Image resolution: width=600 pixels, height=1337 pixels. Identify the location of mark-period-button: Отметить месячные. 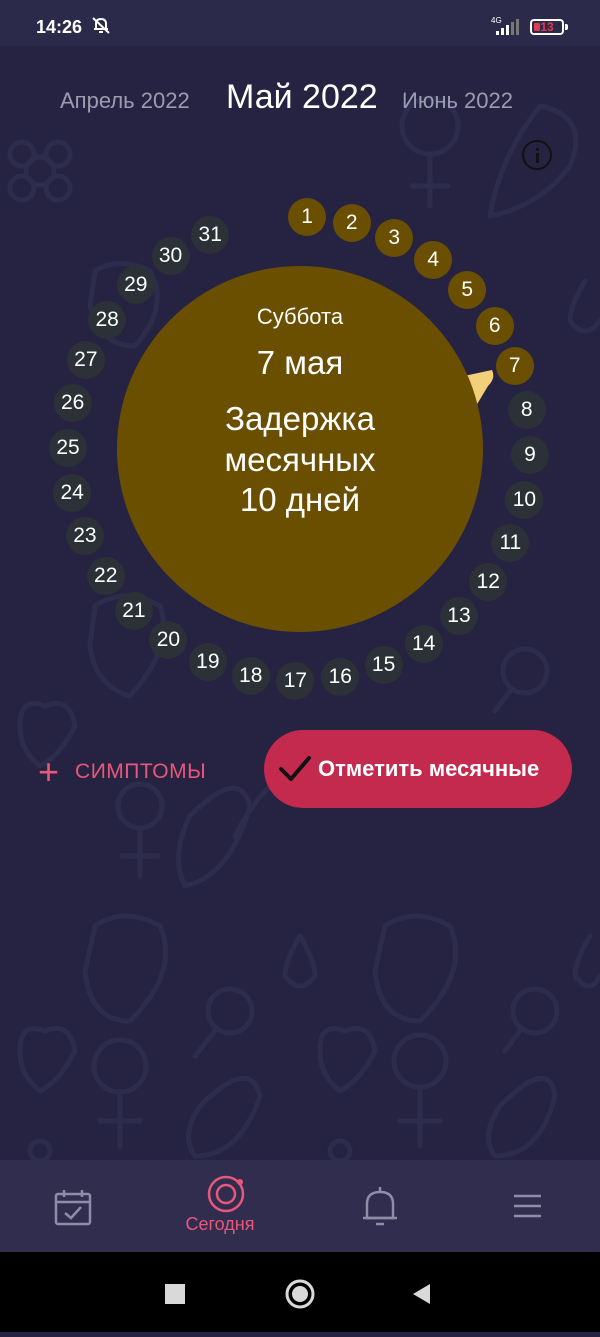
(418, 769).